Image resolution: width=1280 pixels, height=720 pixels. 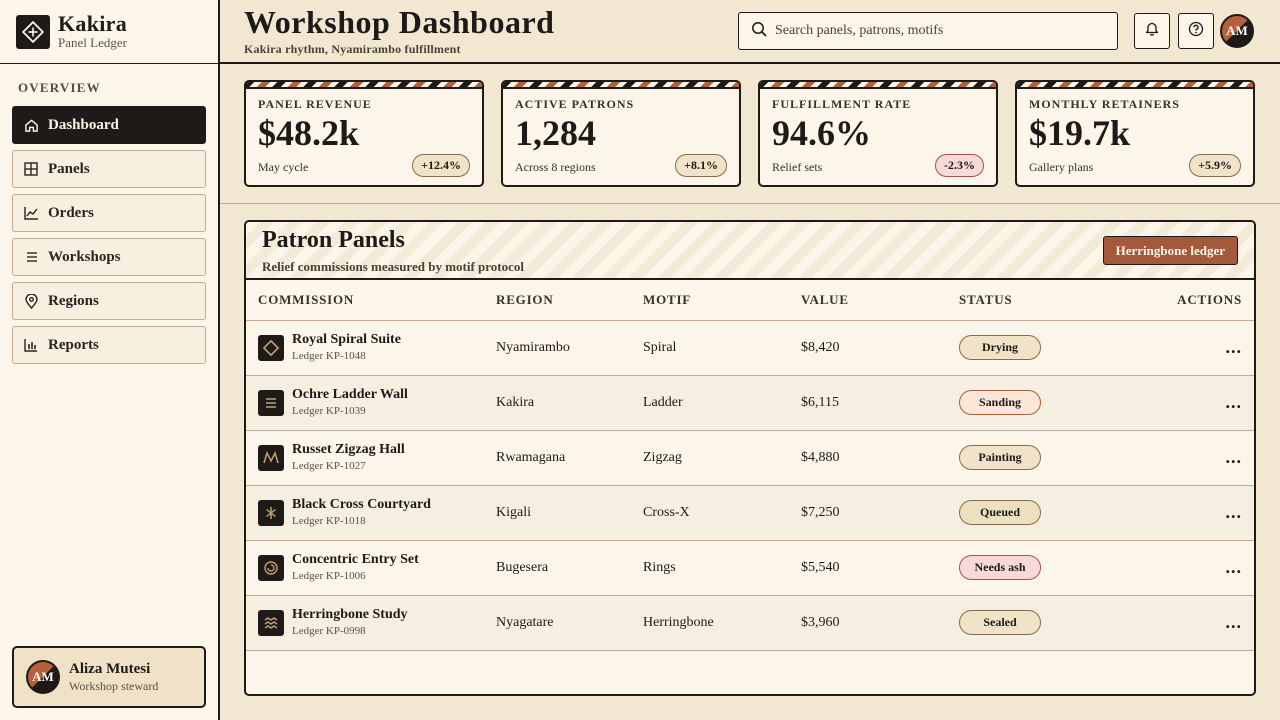 I want to click on cross-motif-icon, so click(x=271, y=512).